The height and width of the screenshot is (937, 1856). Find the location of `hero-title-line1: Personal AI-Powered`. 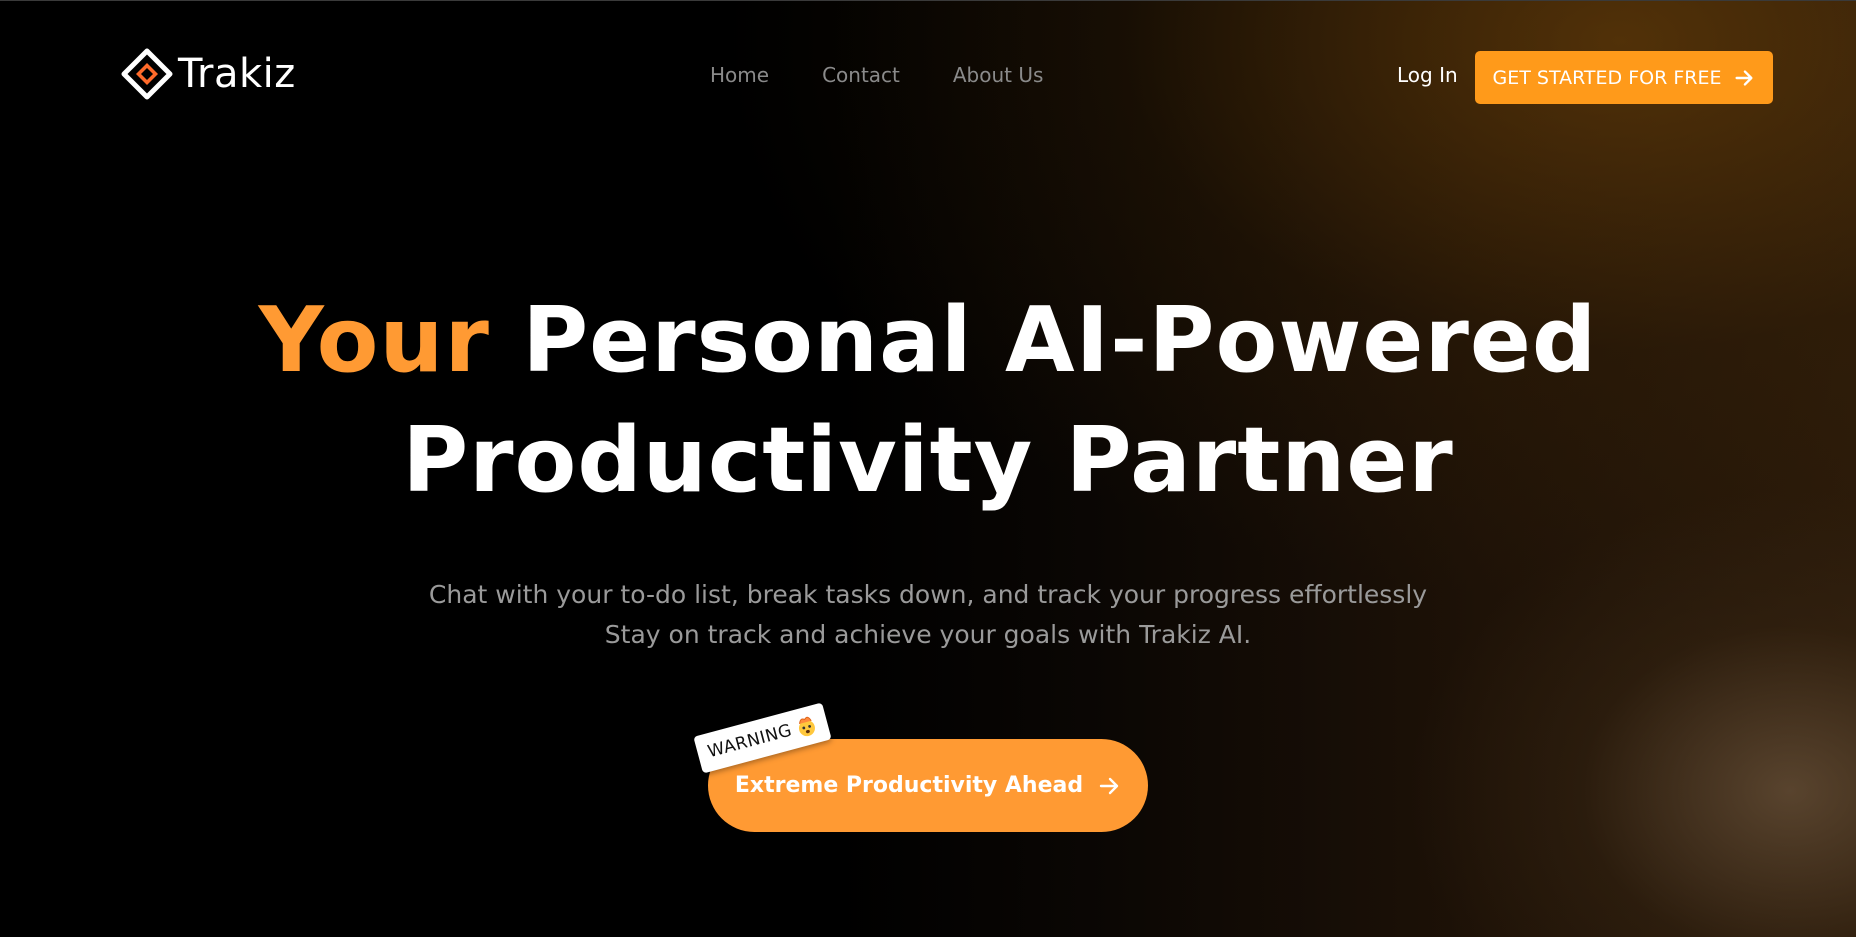

hero-title-line1: Personal AI-Powered is located at coordinates (1060, 340).